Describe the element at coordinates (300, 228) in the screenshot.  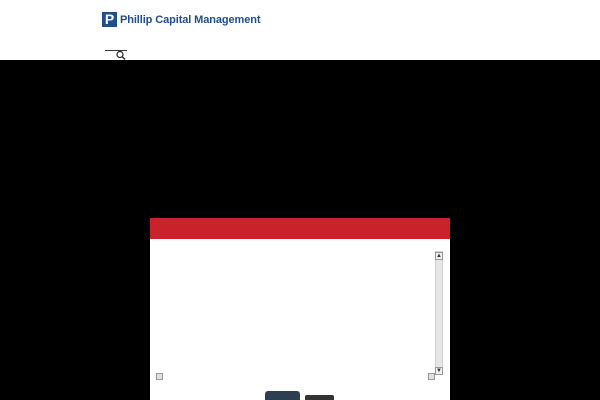
I see `modal-header` at that location.